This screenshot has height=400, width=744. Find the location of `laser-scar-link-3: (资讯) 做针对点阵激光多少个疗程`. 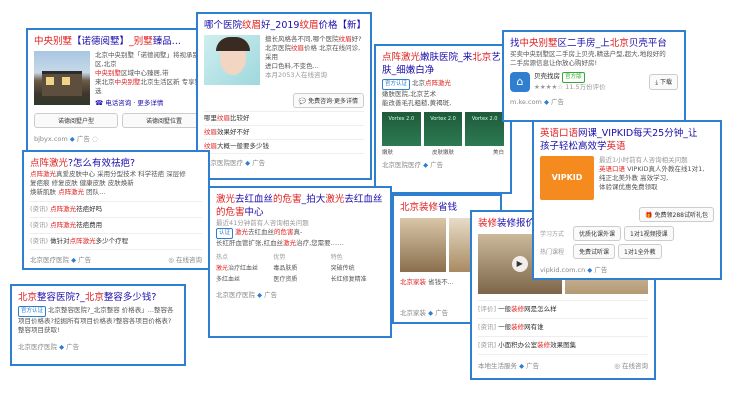

laser-scar-link-3: (资讯) 做针对点阵激光多少个疗程 is located at coordinates (116, 242).